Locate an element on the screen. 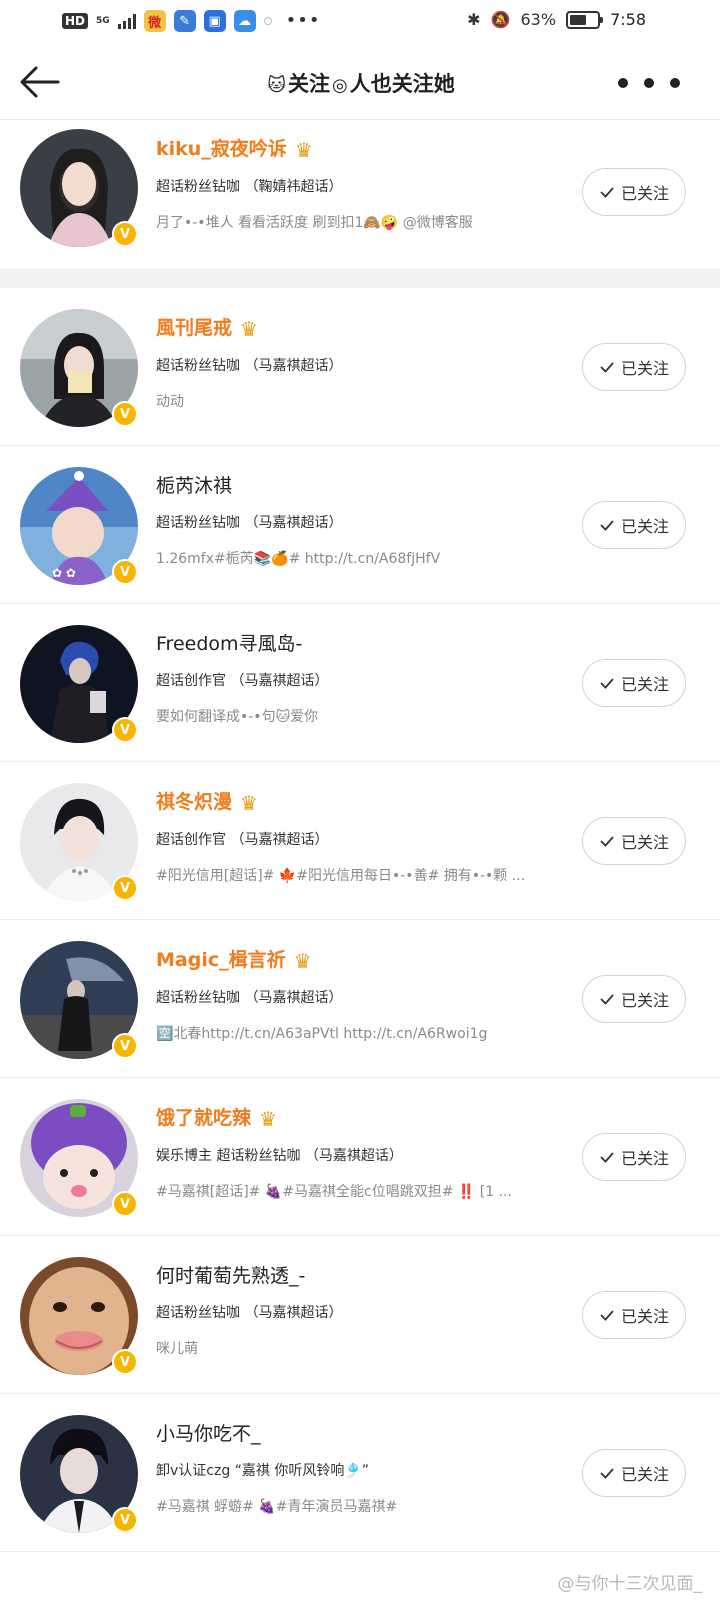 The height and width of the screenshot is (1600, 720). user-name: Freedom寻風岛- is located at coordinates (366, 644).